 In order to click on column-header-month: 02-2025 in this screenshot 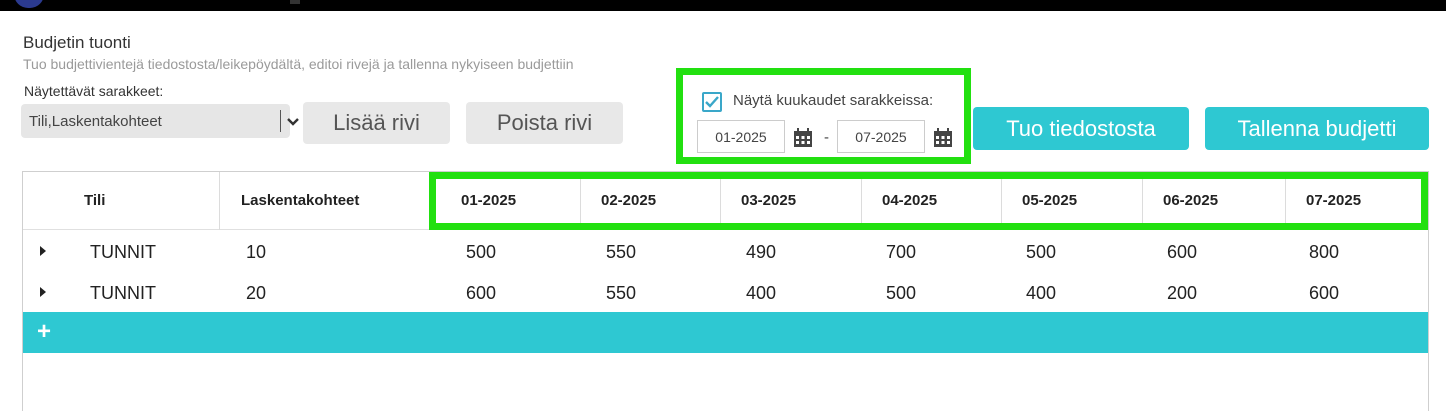, I will do `click(628, 200)`.